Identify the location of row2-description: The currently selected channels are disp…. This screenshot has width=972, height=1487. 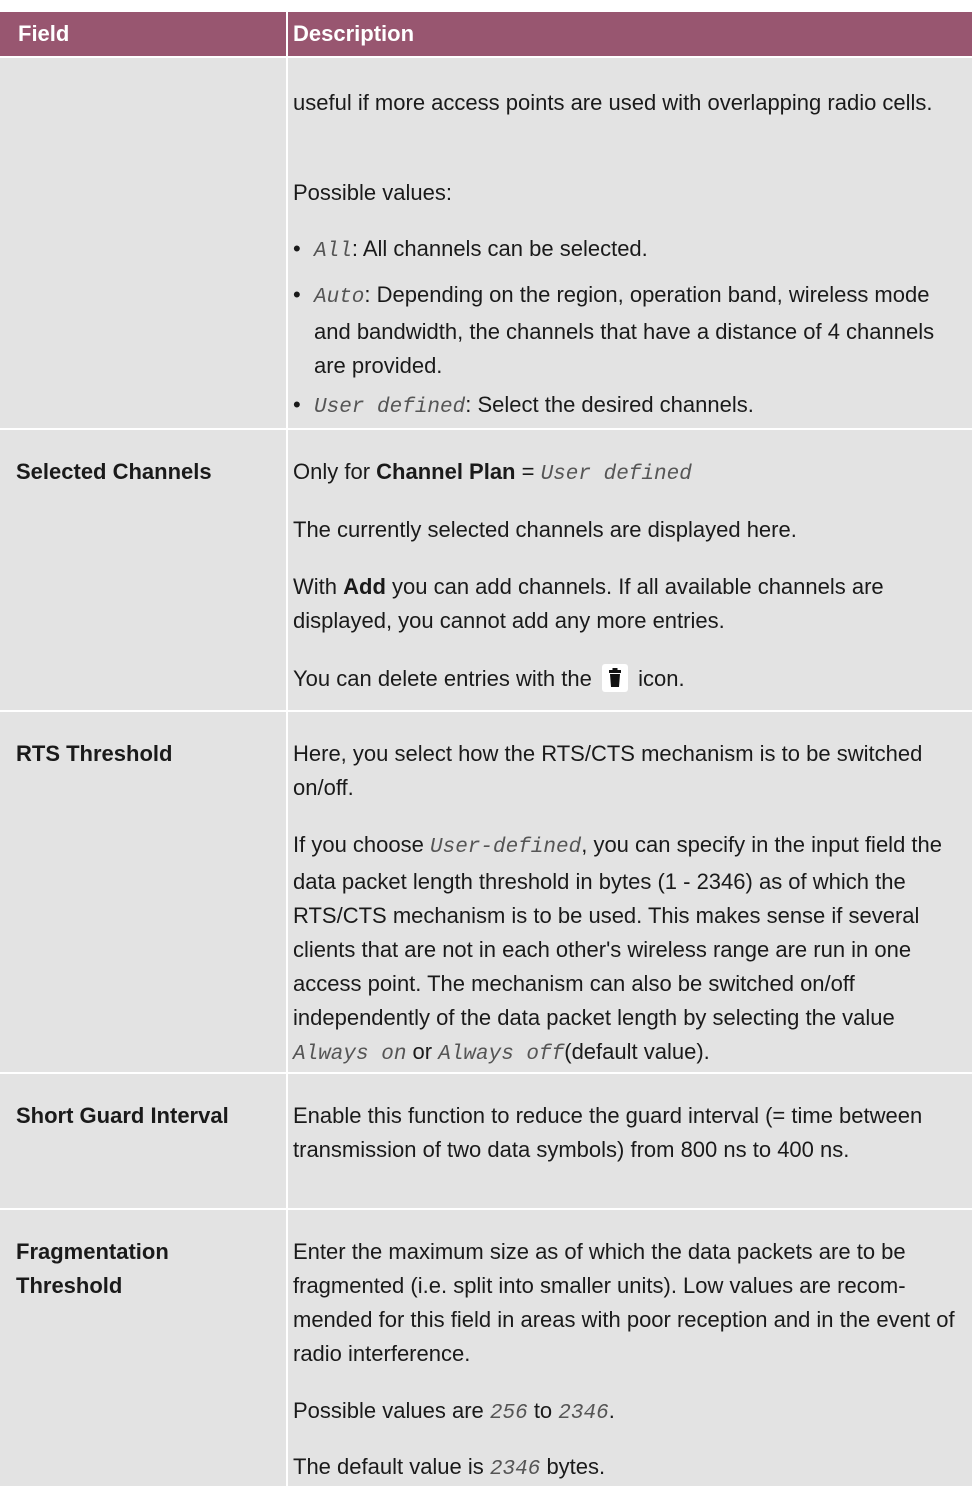
(545, 529).